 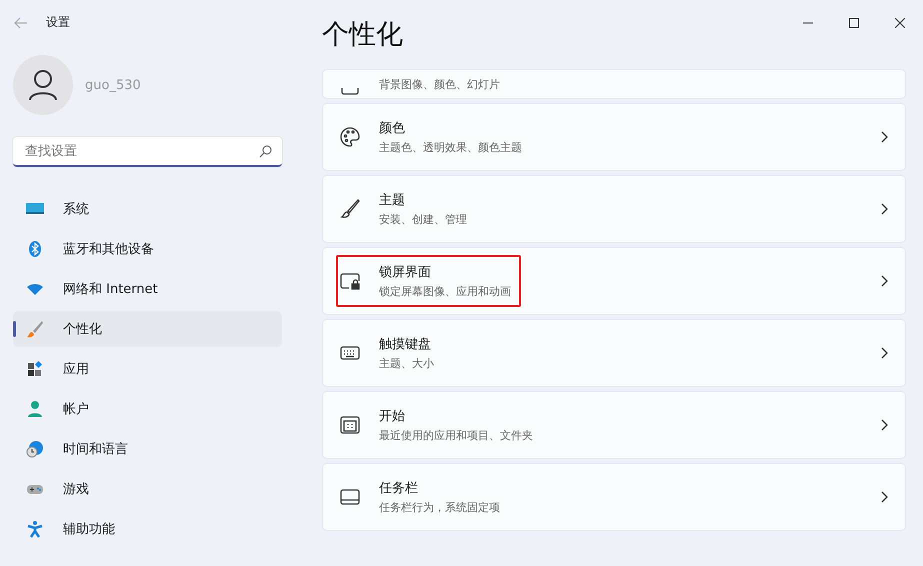 What do you see at coordinates (423, 219) in the screenshot?
I see `card-subtitle: 安装、创建、管理` at bounding box center [423, 219].